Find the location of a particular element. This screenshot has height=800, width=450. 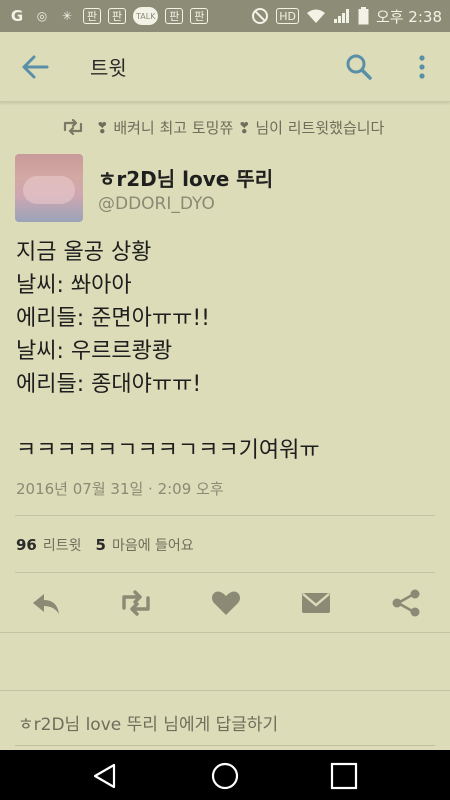

navigation-bar is located at coordinates (225, 775).